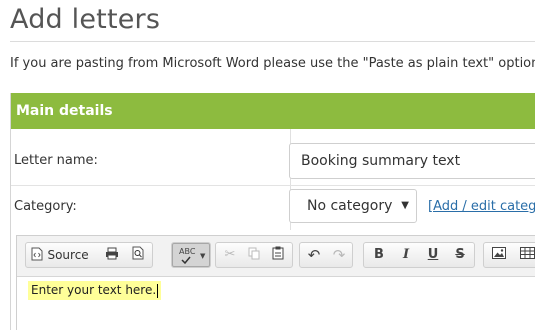 This screenshot has width=535, height=330. I want to click on preview-icon, so click(138, 253).